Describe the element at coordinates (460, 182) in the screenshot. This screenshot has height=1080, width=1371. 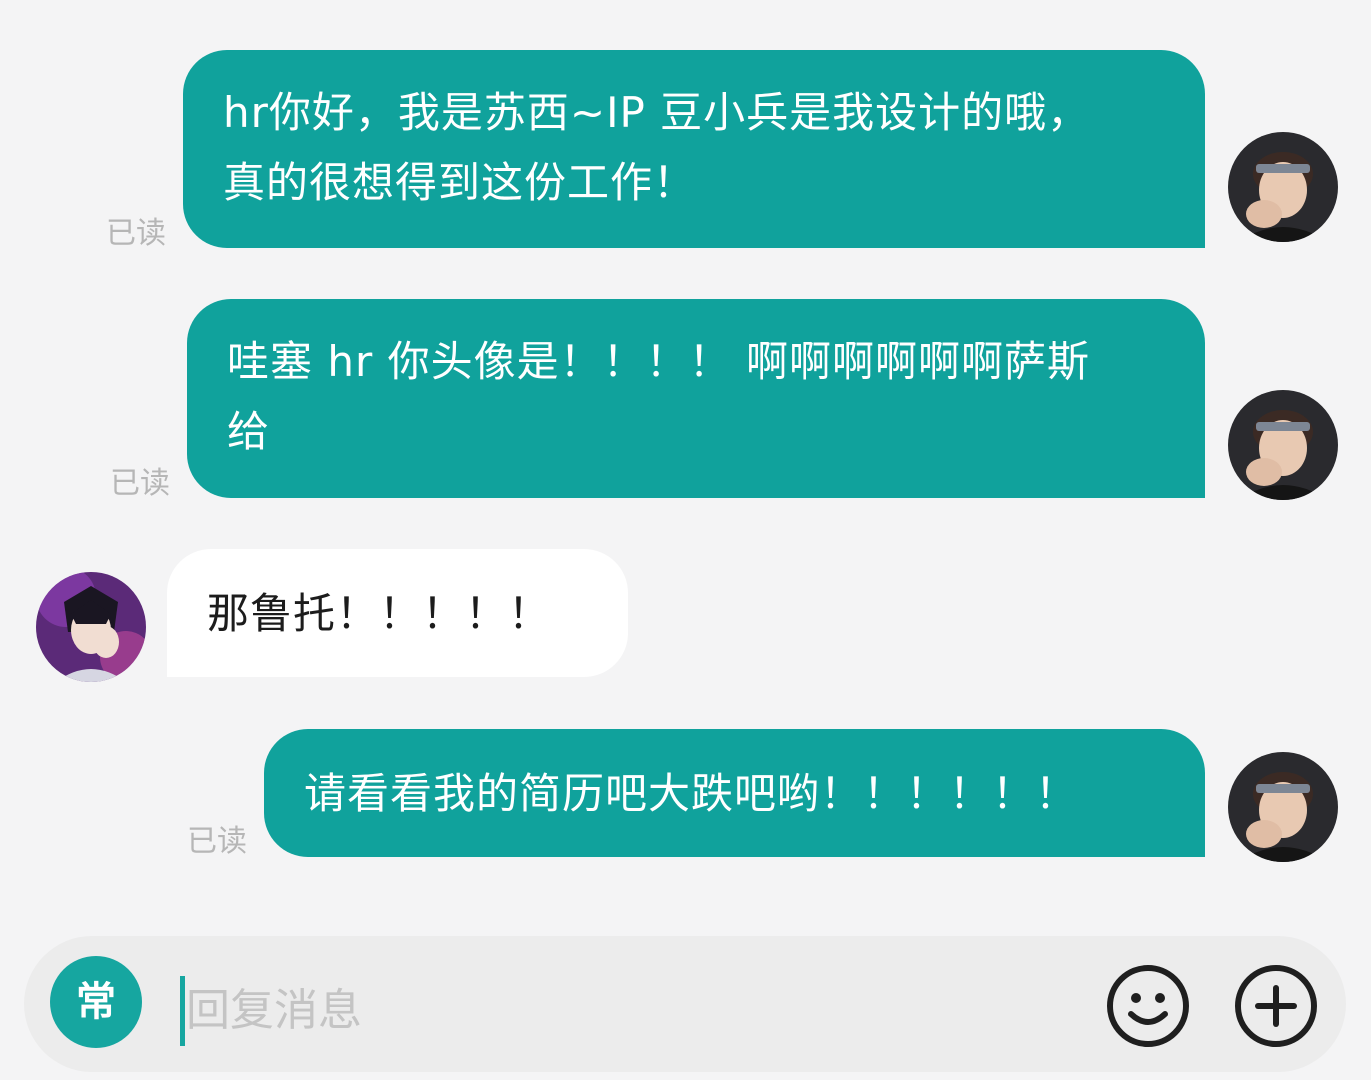
I see `message-text: 真的很想得到这份工作！` at that location.